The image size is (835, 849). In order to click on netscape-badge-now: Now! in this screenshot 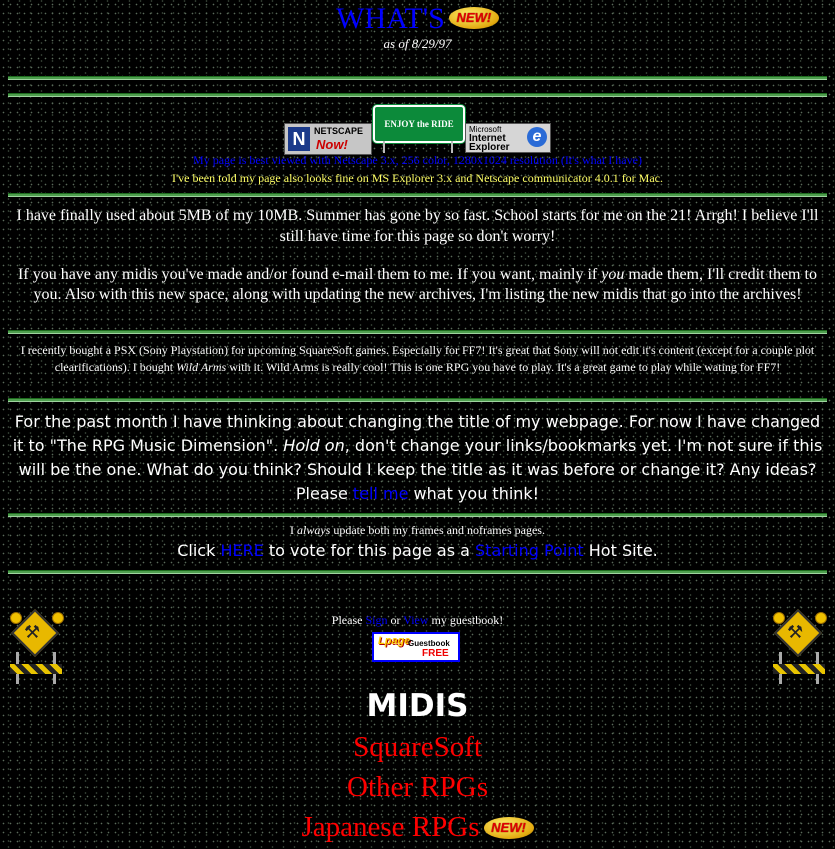, I will do `click(332, 144)`.